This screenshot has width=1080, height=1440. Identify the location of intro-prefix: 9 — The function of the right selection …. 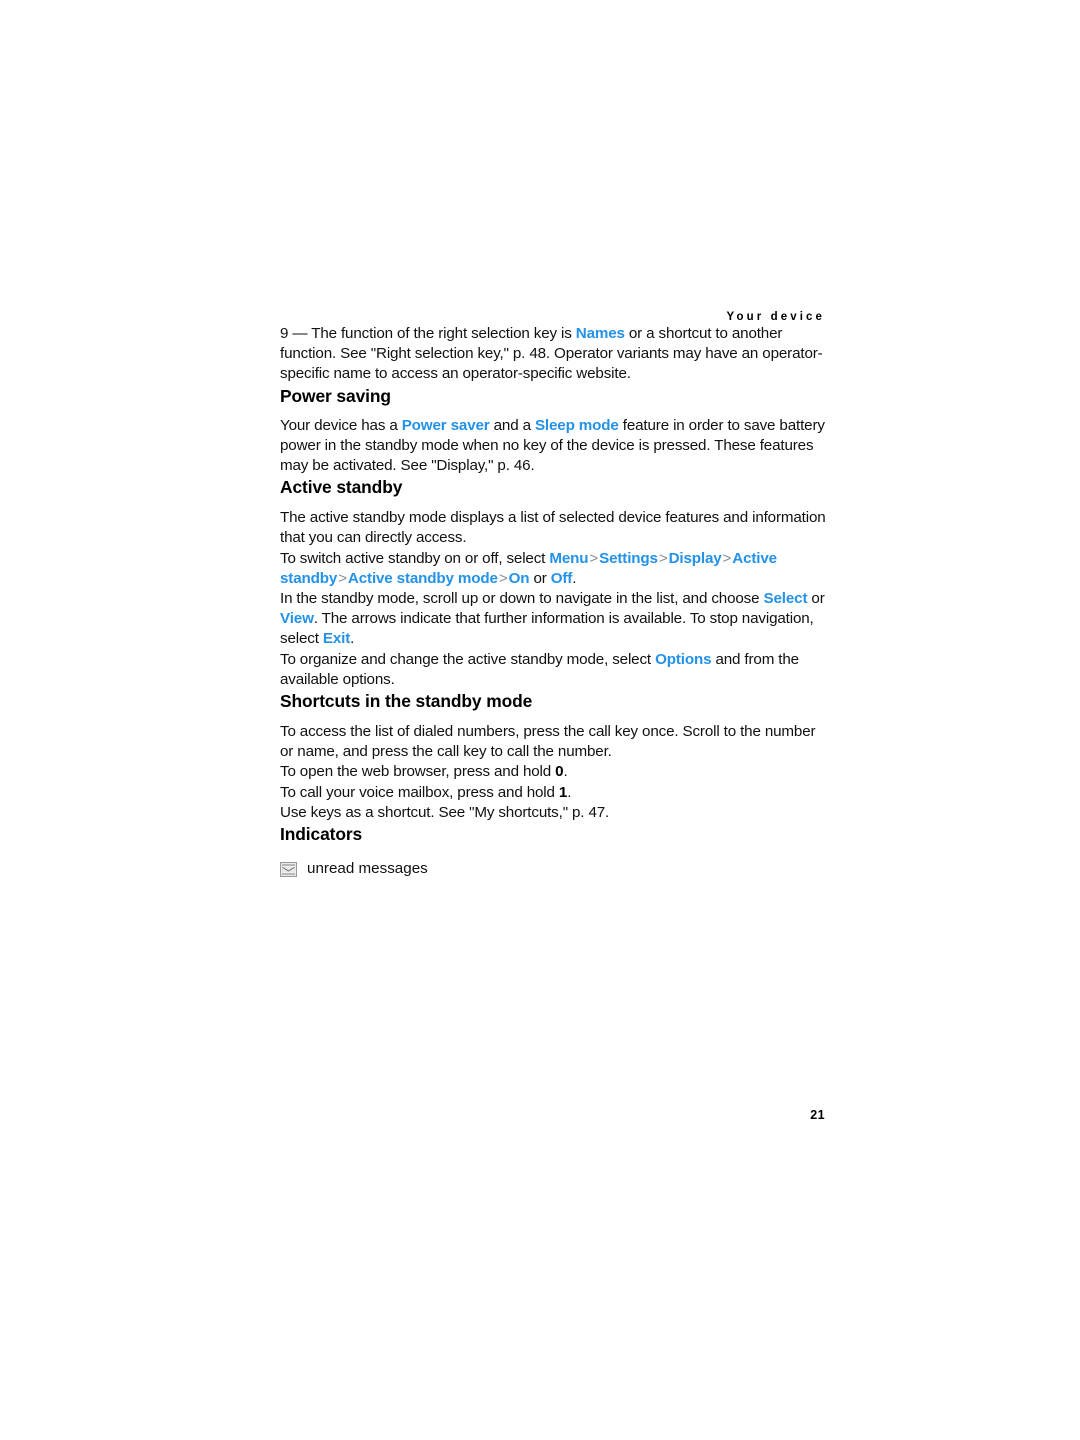
(428, 333).